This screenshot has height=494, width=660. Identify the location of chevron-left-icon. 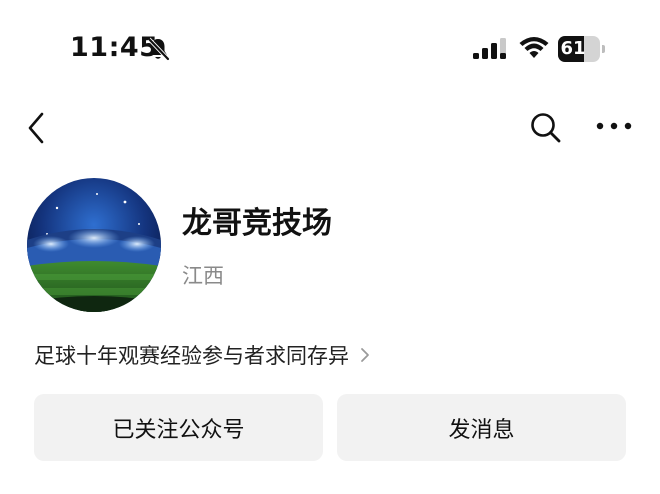
(39, 128).